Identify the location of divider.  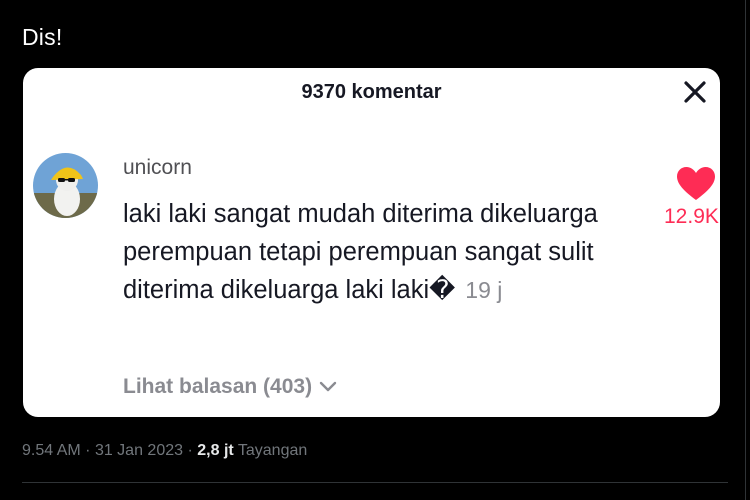
(375, 482).